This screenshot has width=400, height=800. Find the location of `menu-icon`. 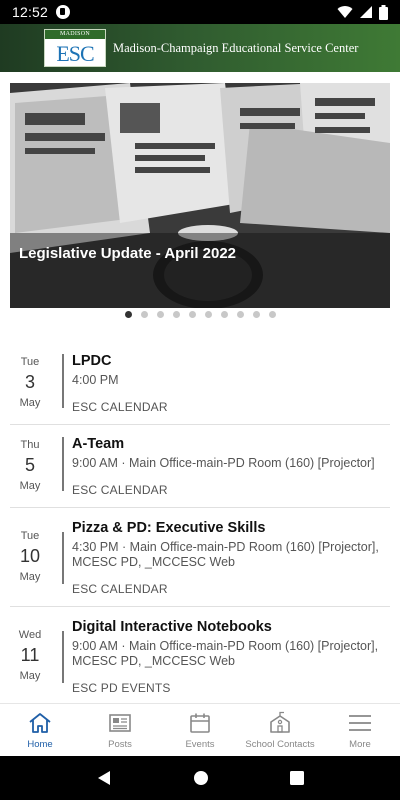

menu-icon is located at coordinates (360, 723).